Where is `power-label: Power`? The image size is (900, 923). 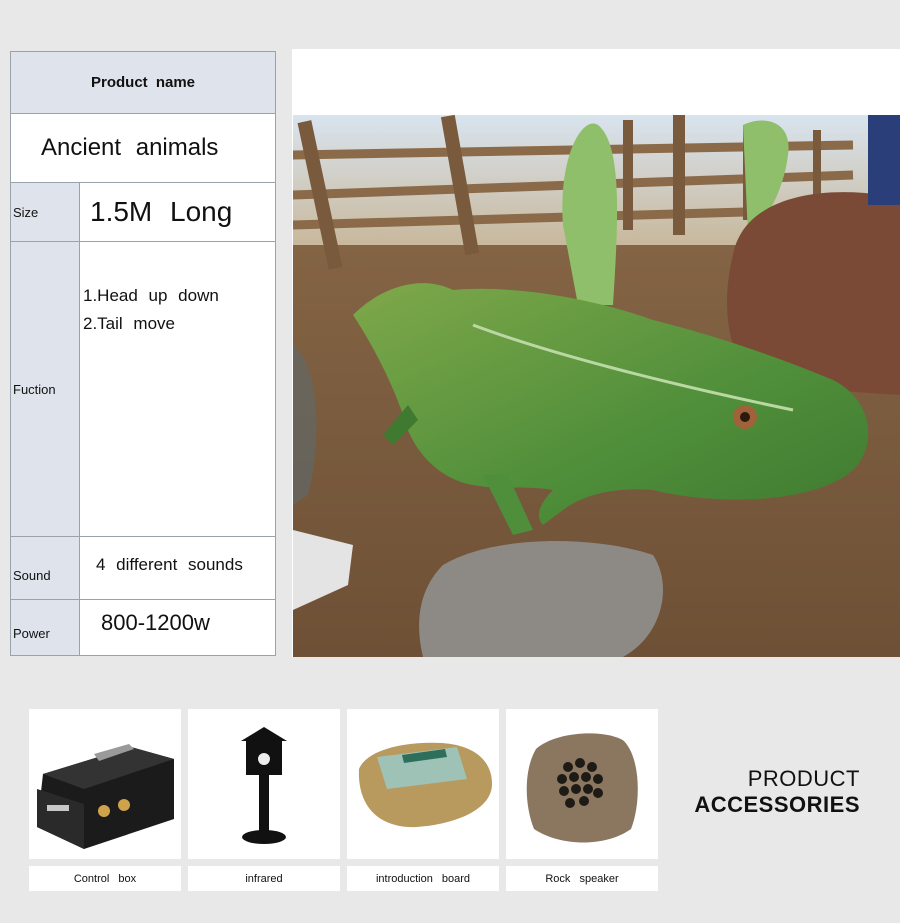
power-label: Power is located at coordinates (45, 627).